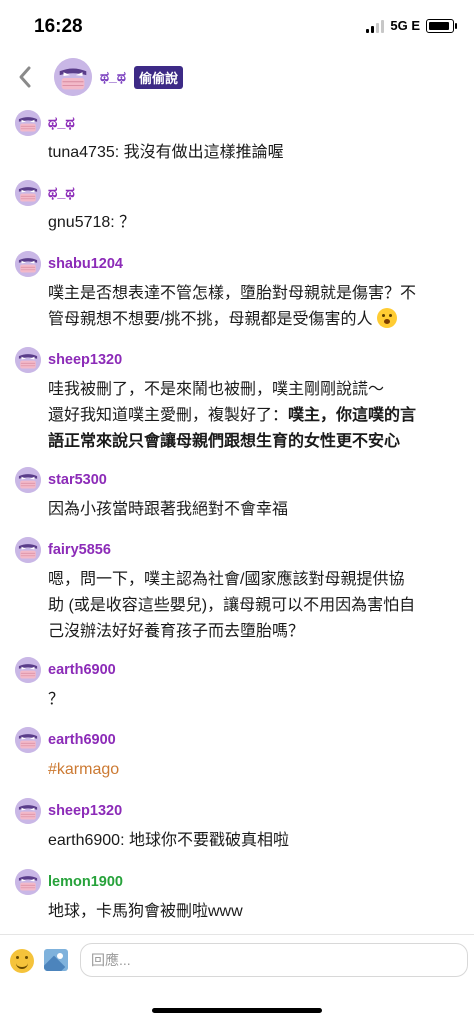 The width and height of the screenshot is (474, 1024). I want to click on username: shabu1204, so click(85, 264).